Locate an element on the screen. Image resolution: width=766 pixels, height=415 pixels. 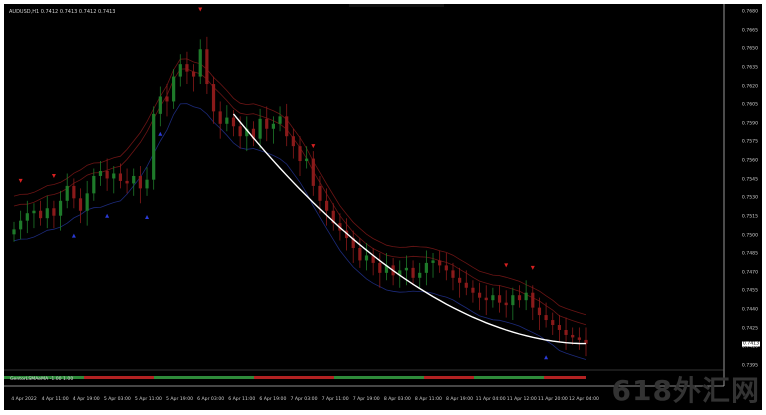
price-tick: 0.7455 is located at coordinates (749, 291).